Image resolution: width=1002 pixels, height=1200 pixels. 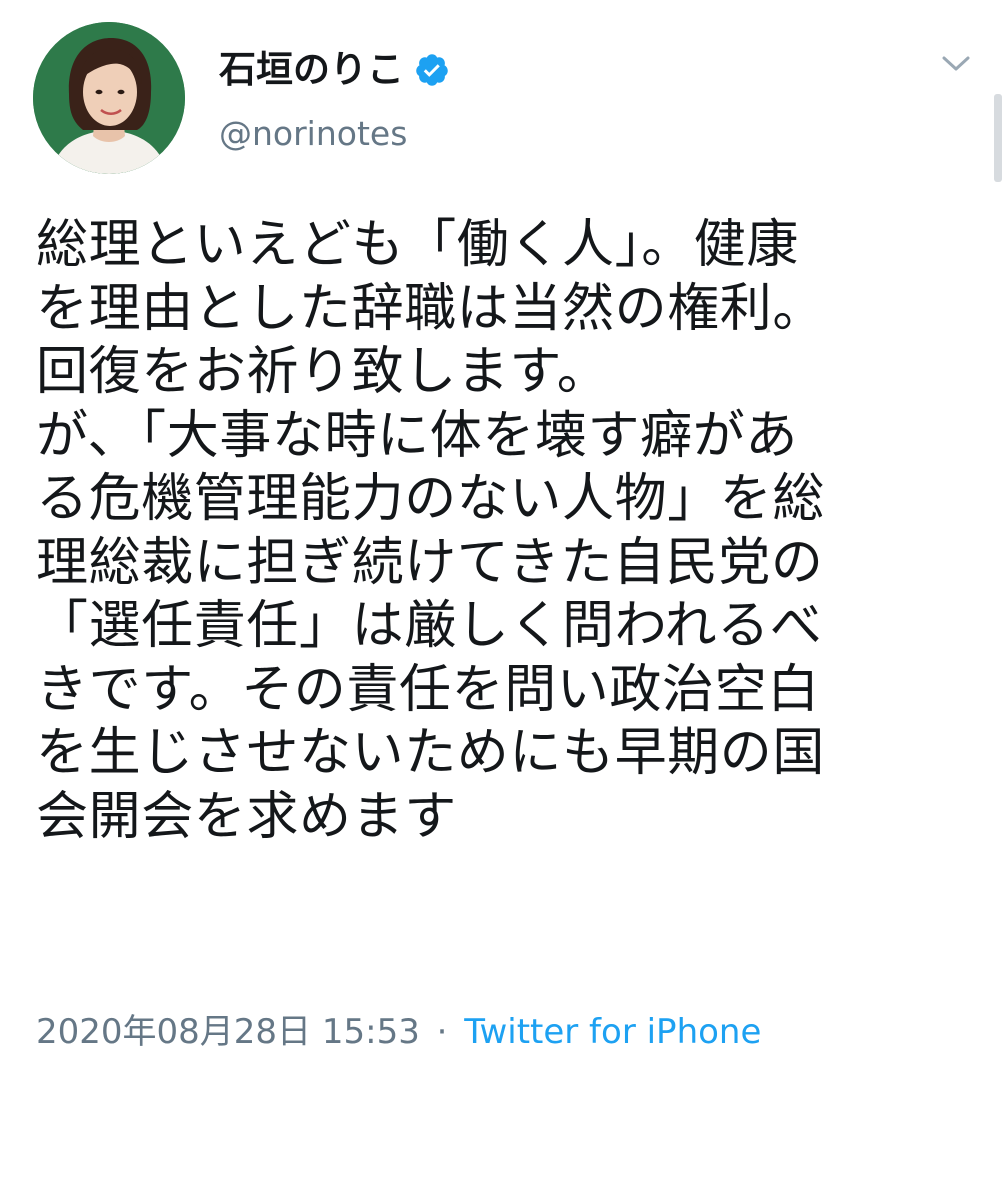 I want to click on tweet-text-line: 理総裁に担ぎ続けてきた自民党の, so click(x=430, y=562).